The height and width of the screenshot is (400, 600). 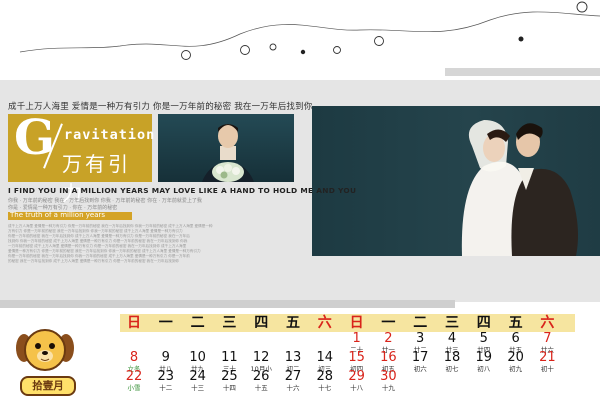 I want to click on calendar-day: 30 十九, so click(x=388, y=381).